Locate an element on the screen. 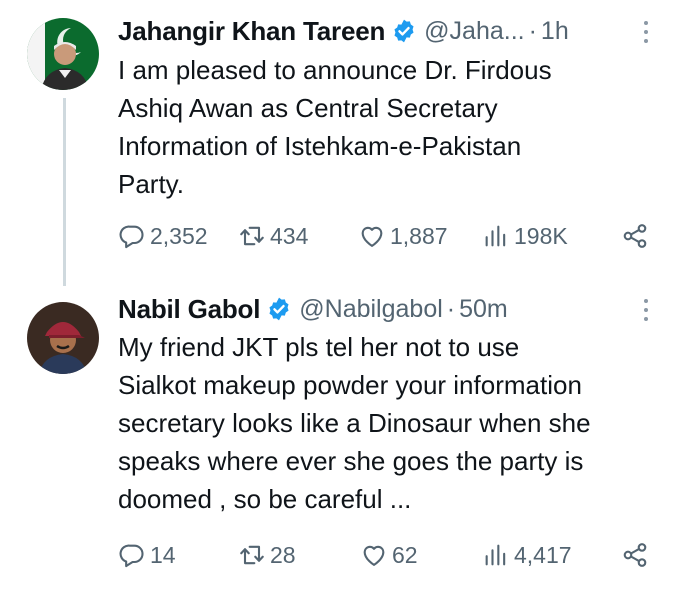 The width and height of the screenshot is (679, 612). views-button: 198K is located at coordinates (525, 236).